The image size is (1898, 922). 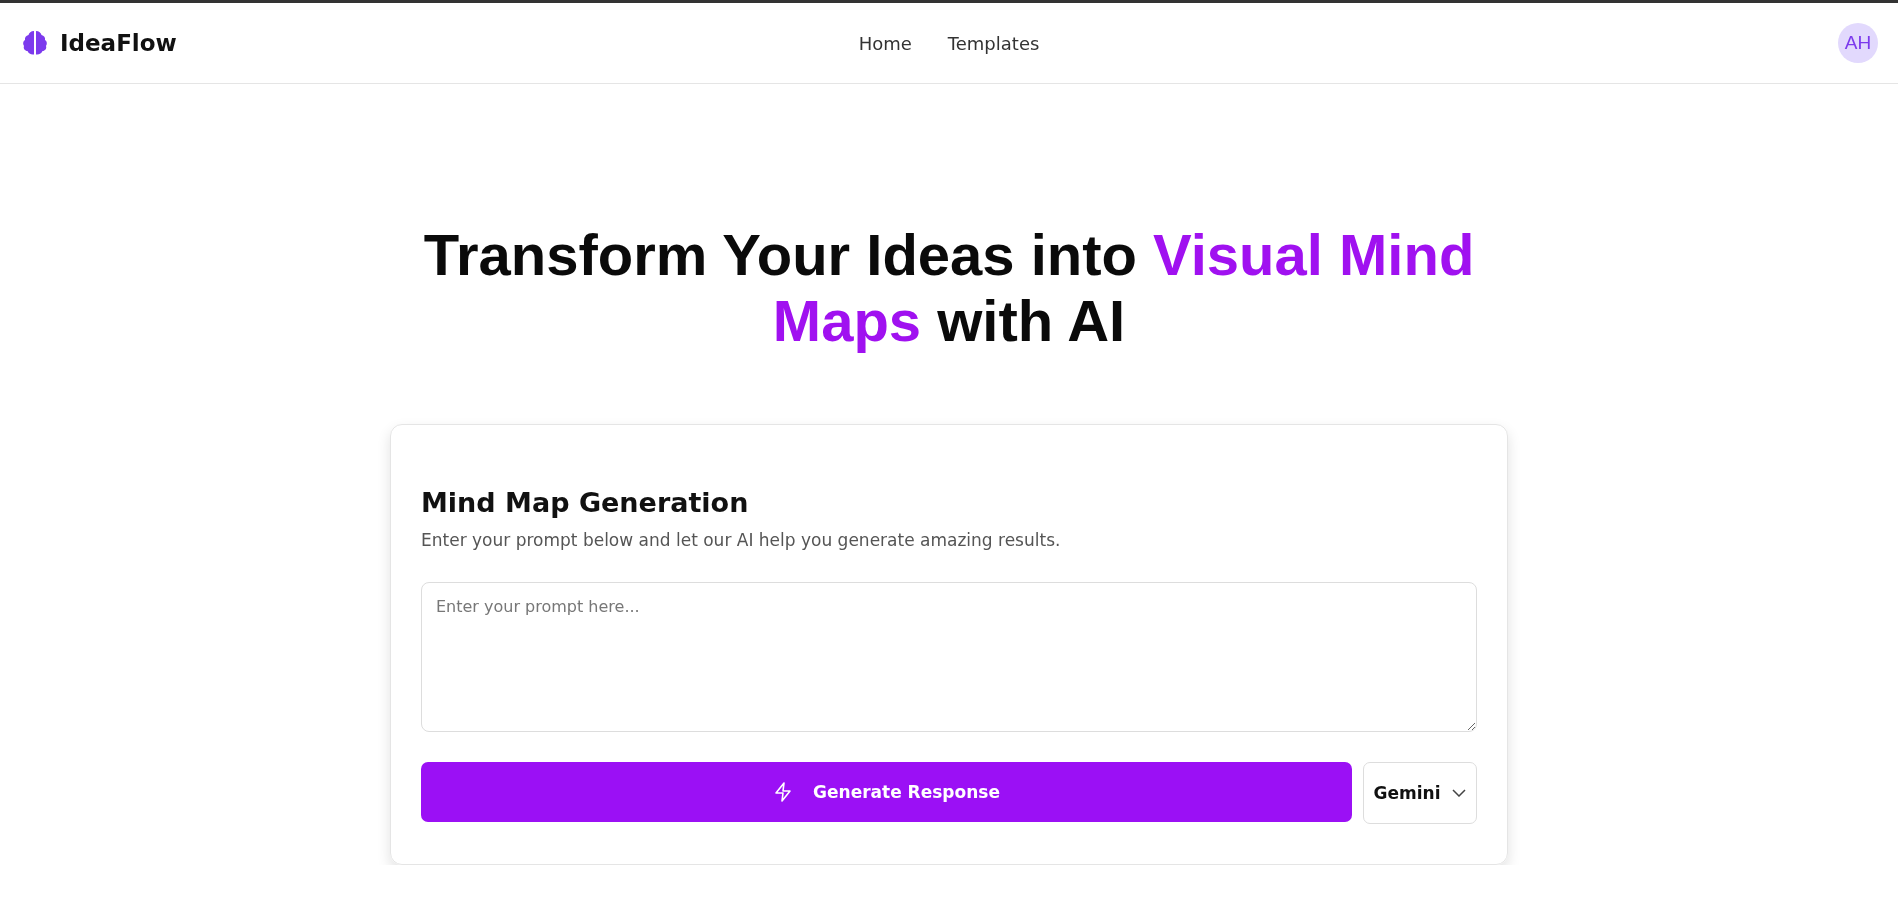 What do you see at coordinates (885, 43) in the screenshot?
I see `nav-link: Home` at bounding box center [885, 43].